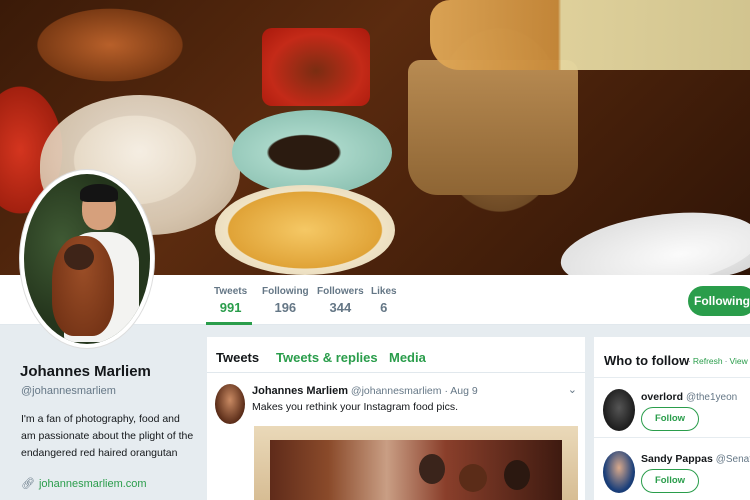 The image size is (750, 500). What do you see at coordinates (590, 35) in the screenshot?
I see `header-satay` at bounding box center [590, 35].